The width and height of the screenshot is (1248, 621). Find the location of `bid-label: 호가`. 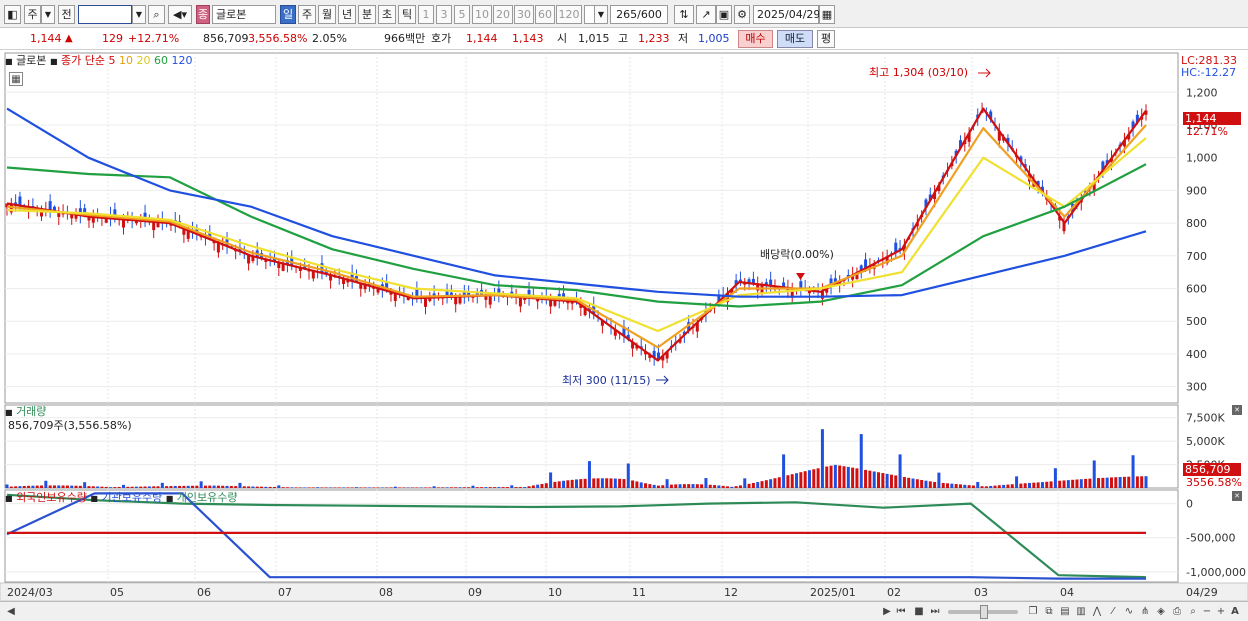

bid-label: 호가 is located at coordinates (441, 38).